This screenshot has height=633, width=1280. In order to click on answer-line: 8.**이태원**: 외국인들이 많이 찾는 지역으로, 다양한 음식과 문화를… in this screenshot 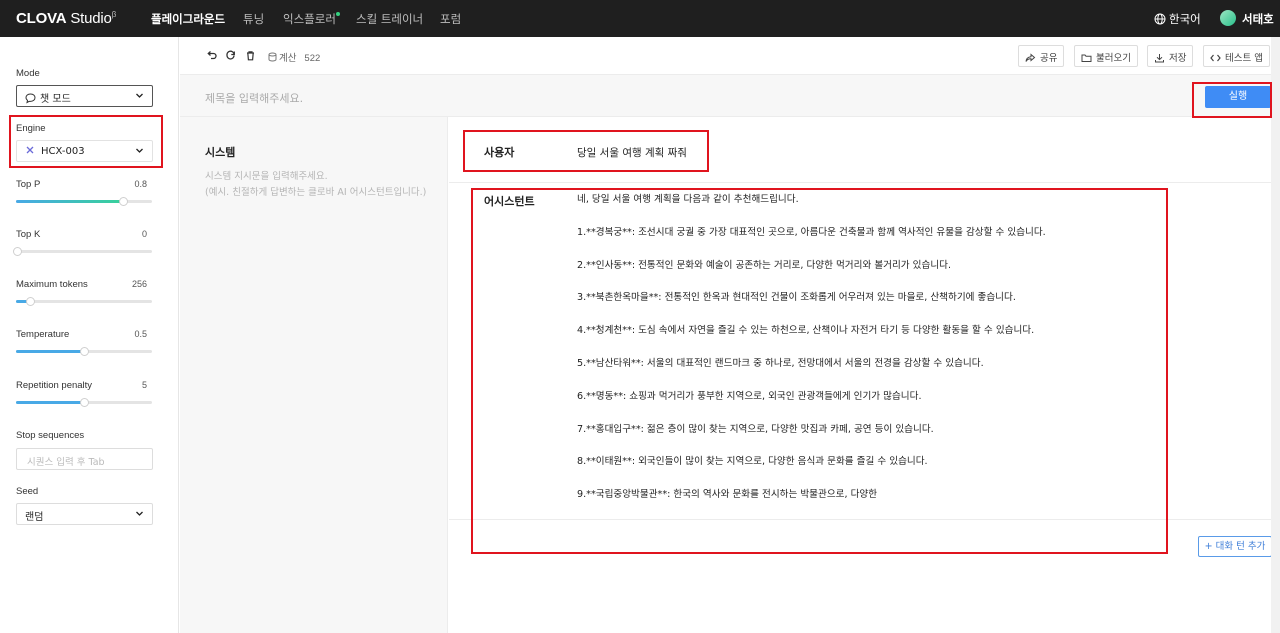, I will do `click(752, 462)`.